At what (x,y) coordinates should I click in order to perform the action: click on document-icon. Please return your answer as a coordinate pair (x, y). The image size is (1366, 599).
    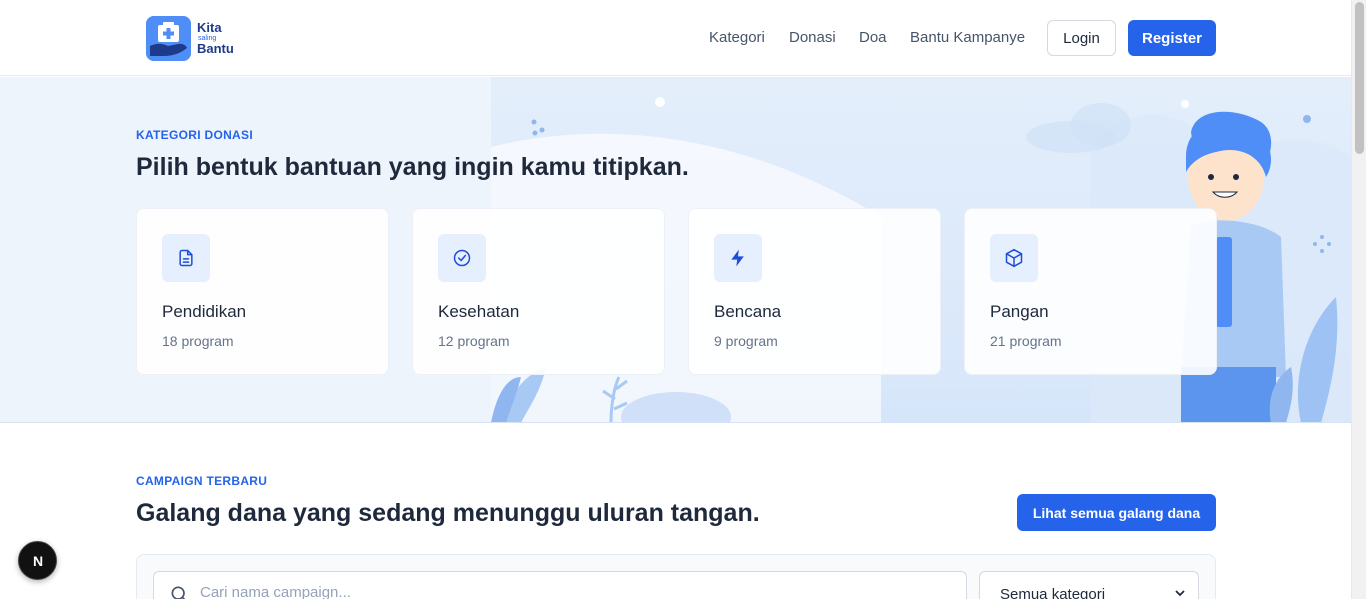
    Looking at the image, I should click on (186, 258).